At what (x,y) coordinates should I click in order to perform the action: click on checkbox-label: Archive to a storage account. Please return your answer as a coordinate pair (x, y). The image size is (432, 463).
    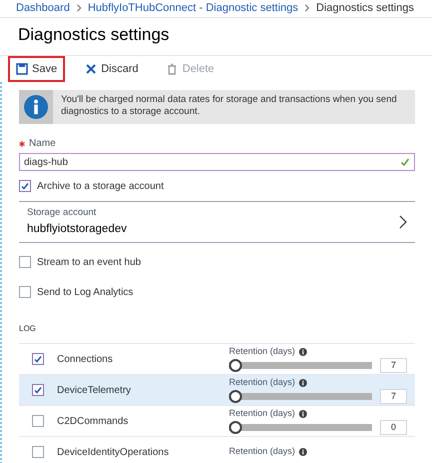
    Looking at the image, I should click on (100, 187).